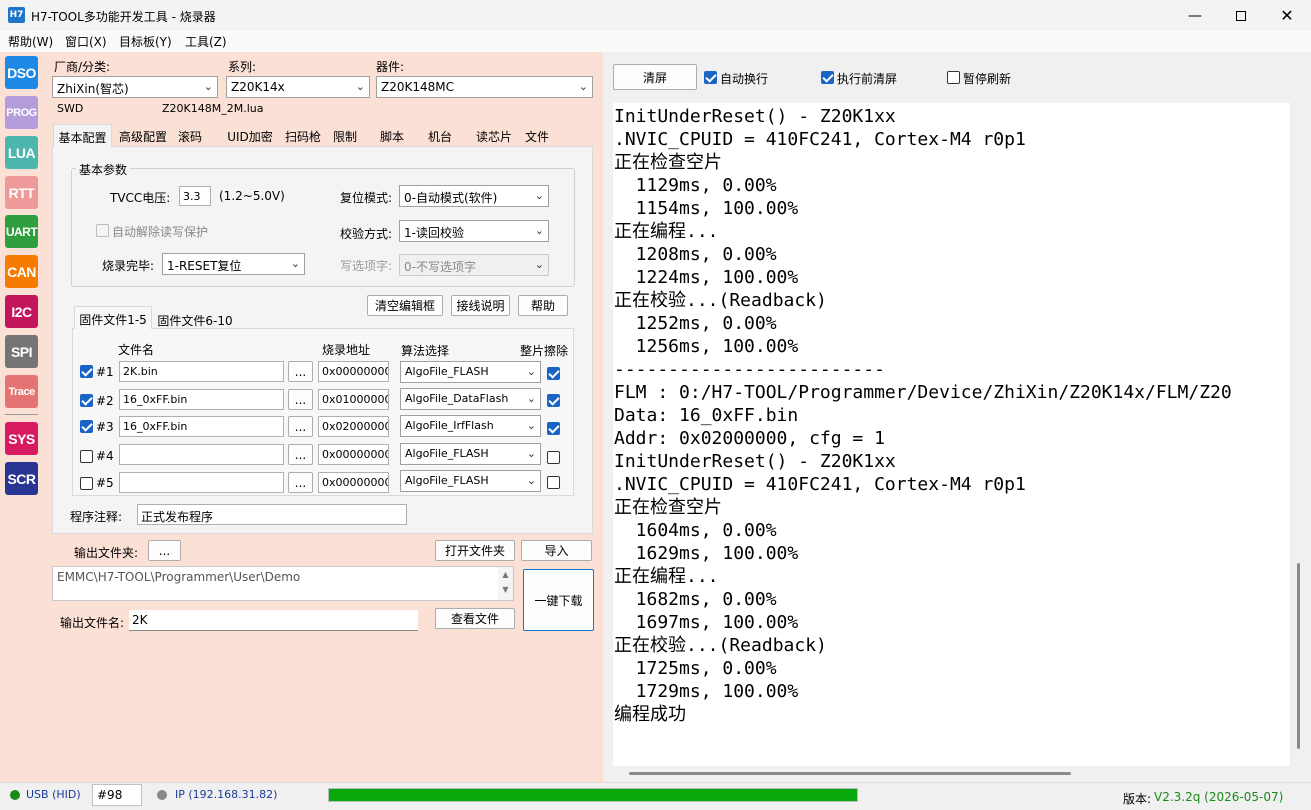 This screenshot has width=1311, height=810. What do you see at coordinates (710, 77) in the screenshot?
I see `auto-wrap-checkbox` at bounding box center [710, 77].